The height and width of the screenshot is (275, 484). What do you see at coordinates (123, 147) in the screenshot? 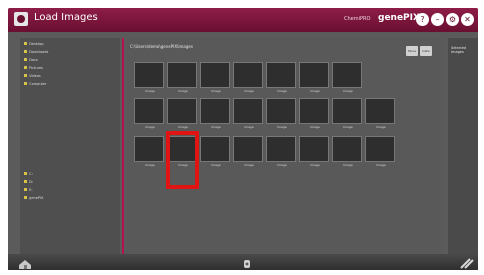
I see `sidebar-divider` at bounding box center [123, 147].